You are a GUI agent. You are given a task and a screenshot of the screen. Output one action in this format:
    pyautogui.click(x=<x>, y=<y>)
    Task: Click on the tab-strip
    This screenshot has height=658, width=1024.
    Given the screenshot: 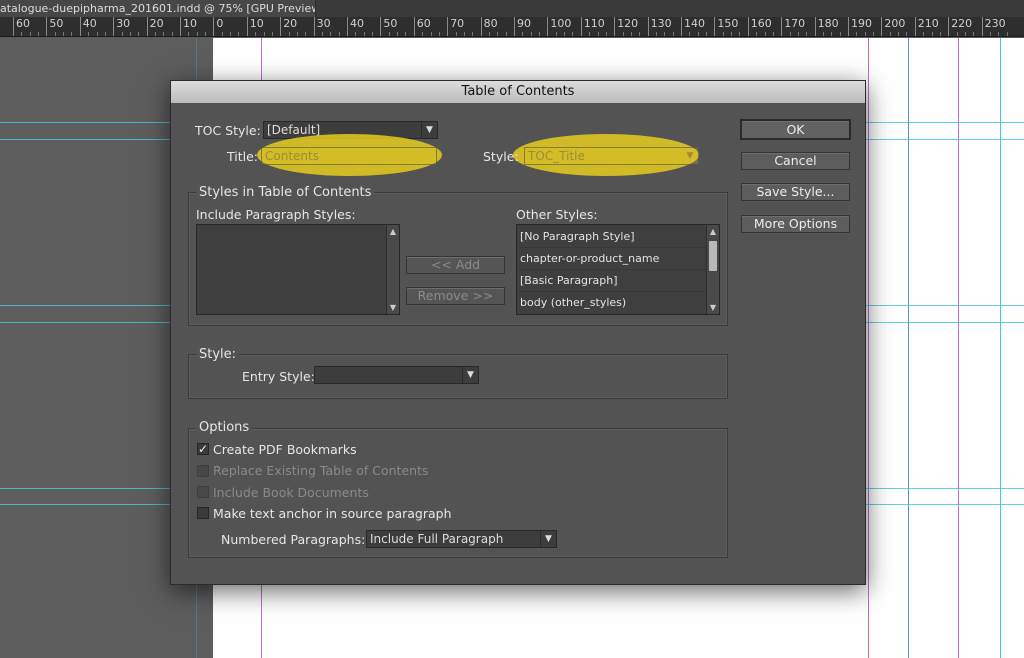 What is the action you would take?
    pyautogui.click(x=670, y=8)
    